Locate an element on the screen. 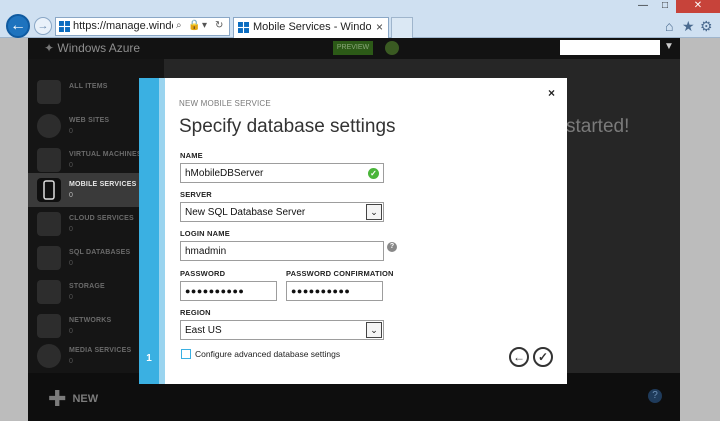 This screenshot has height=421, width=720. tab-close-icon: × is located at coordinates (379, 27).